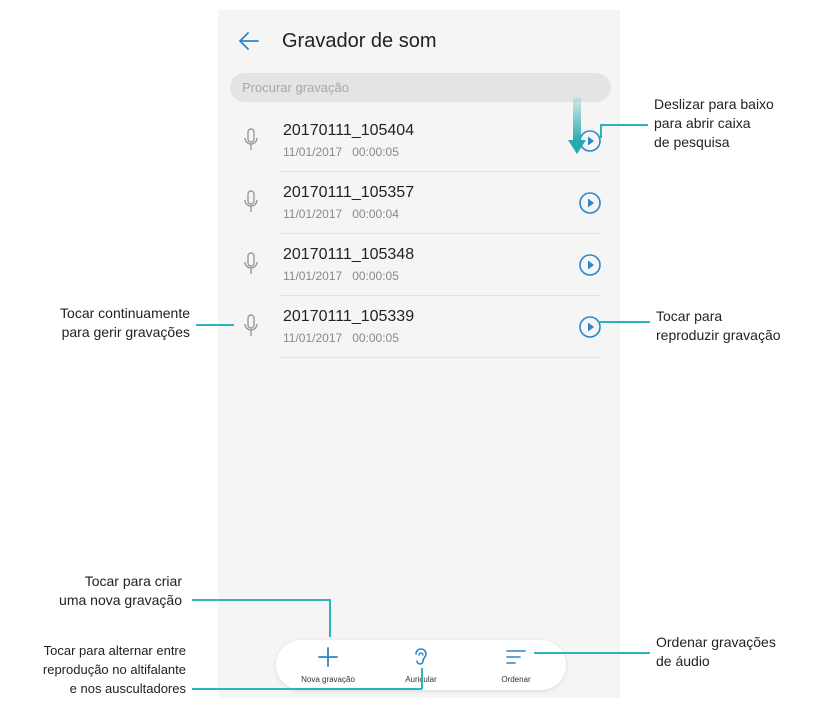  I want to click on recording-duration: 00:00:04, so click(375, 214).